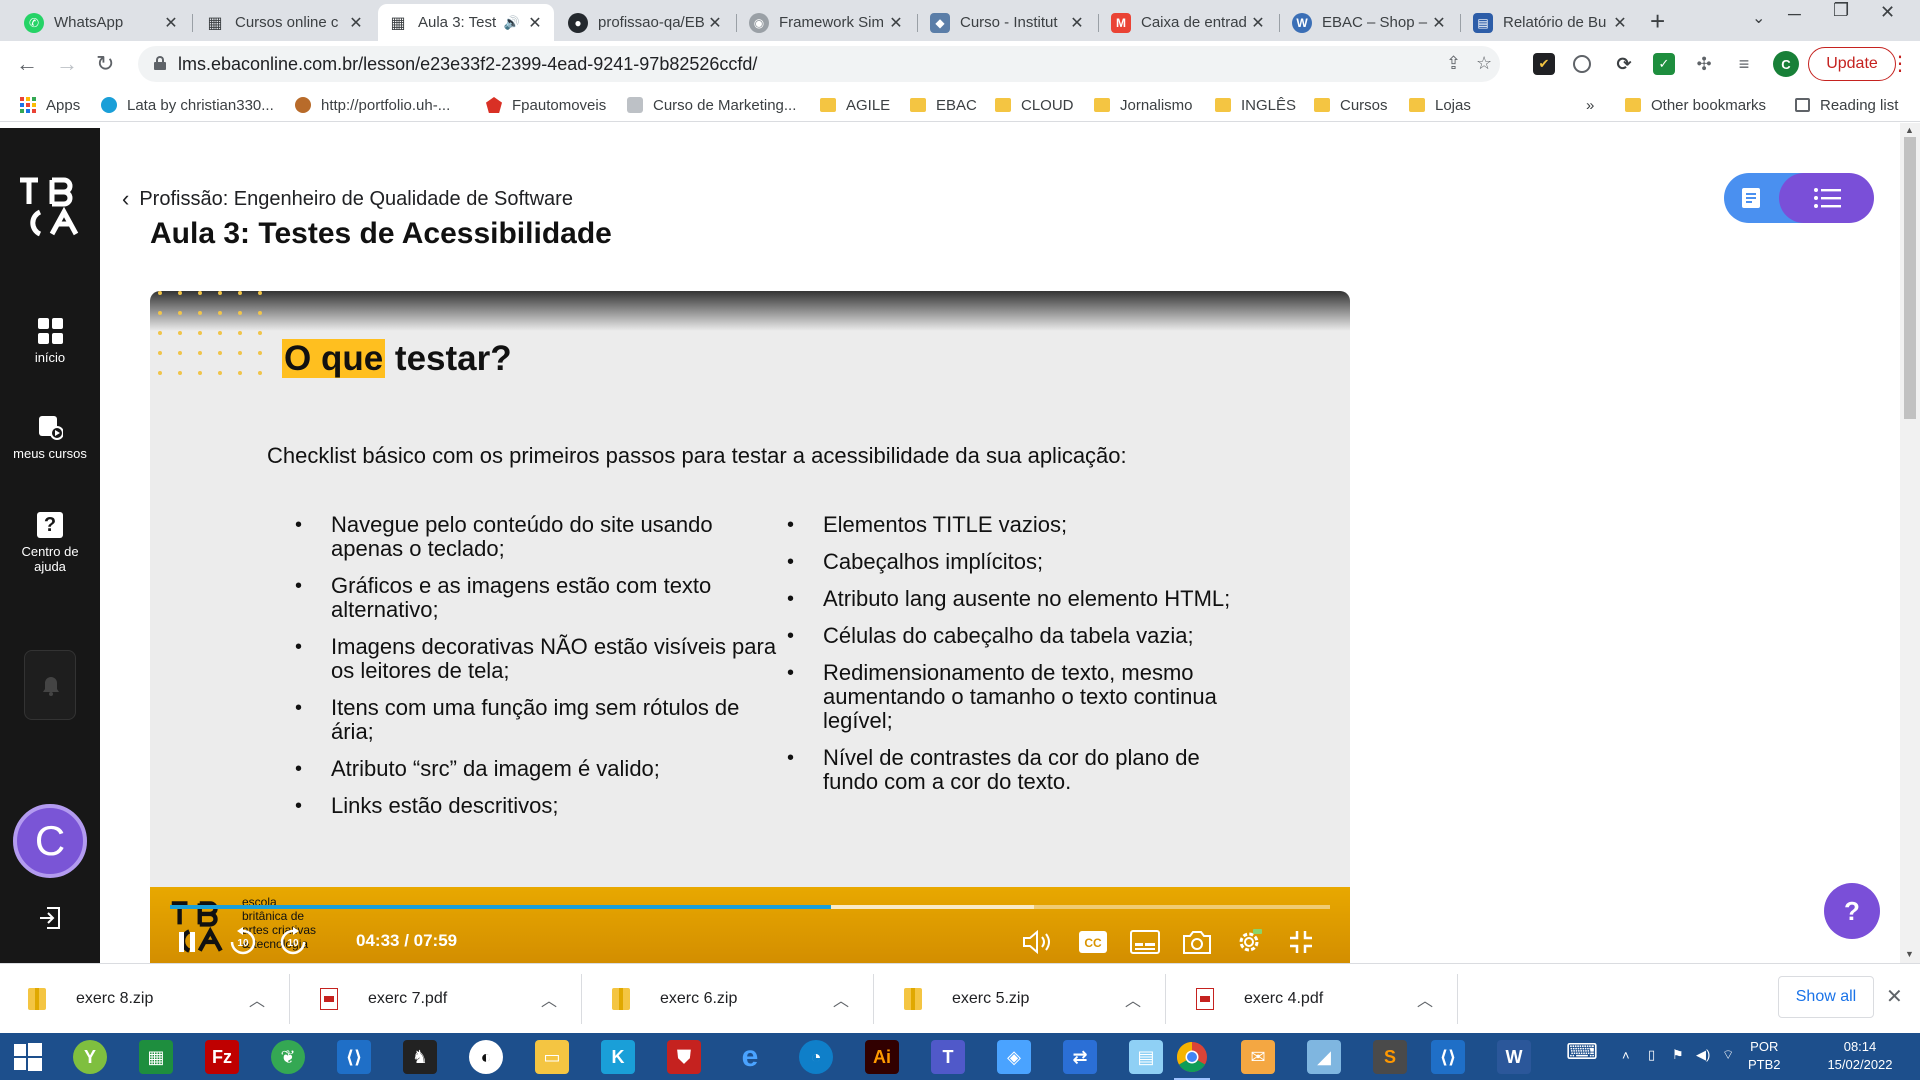 Image resolution: width=1920 pixels, height=1080 pixels. What do you see at coordinates (1484, 63) in the screenshot?
I see `bookmark-star-icon: ☆` at bounding box center [1484, 63].